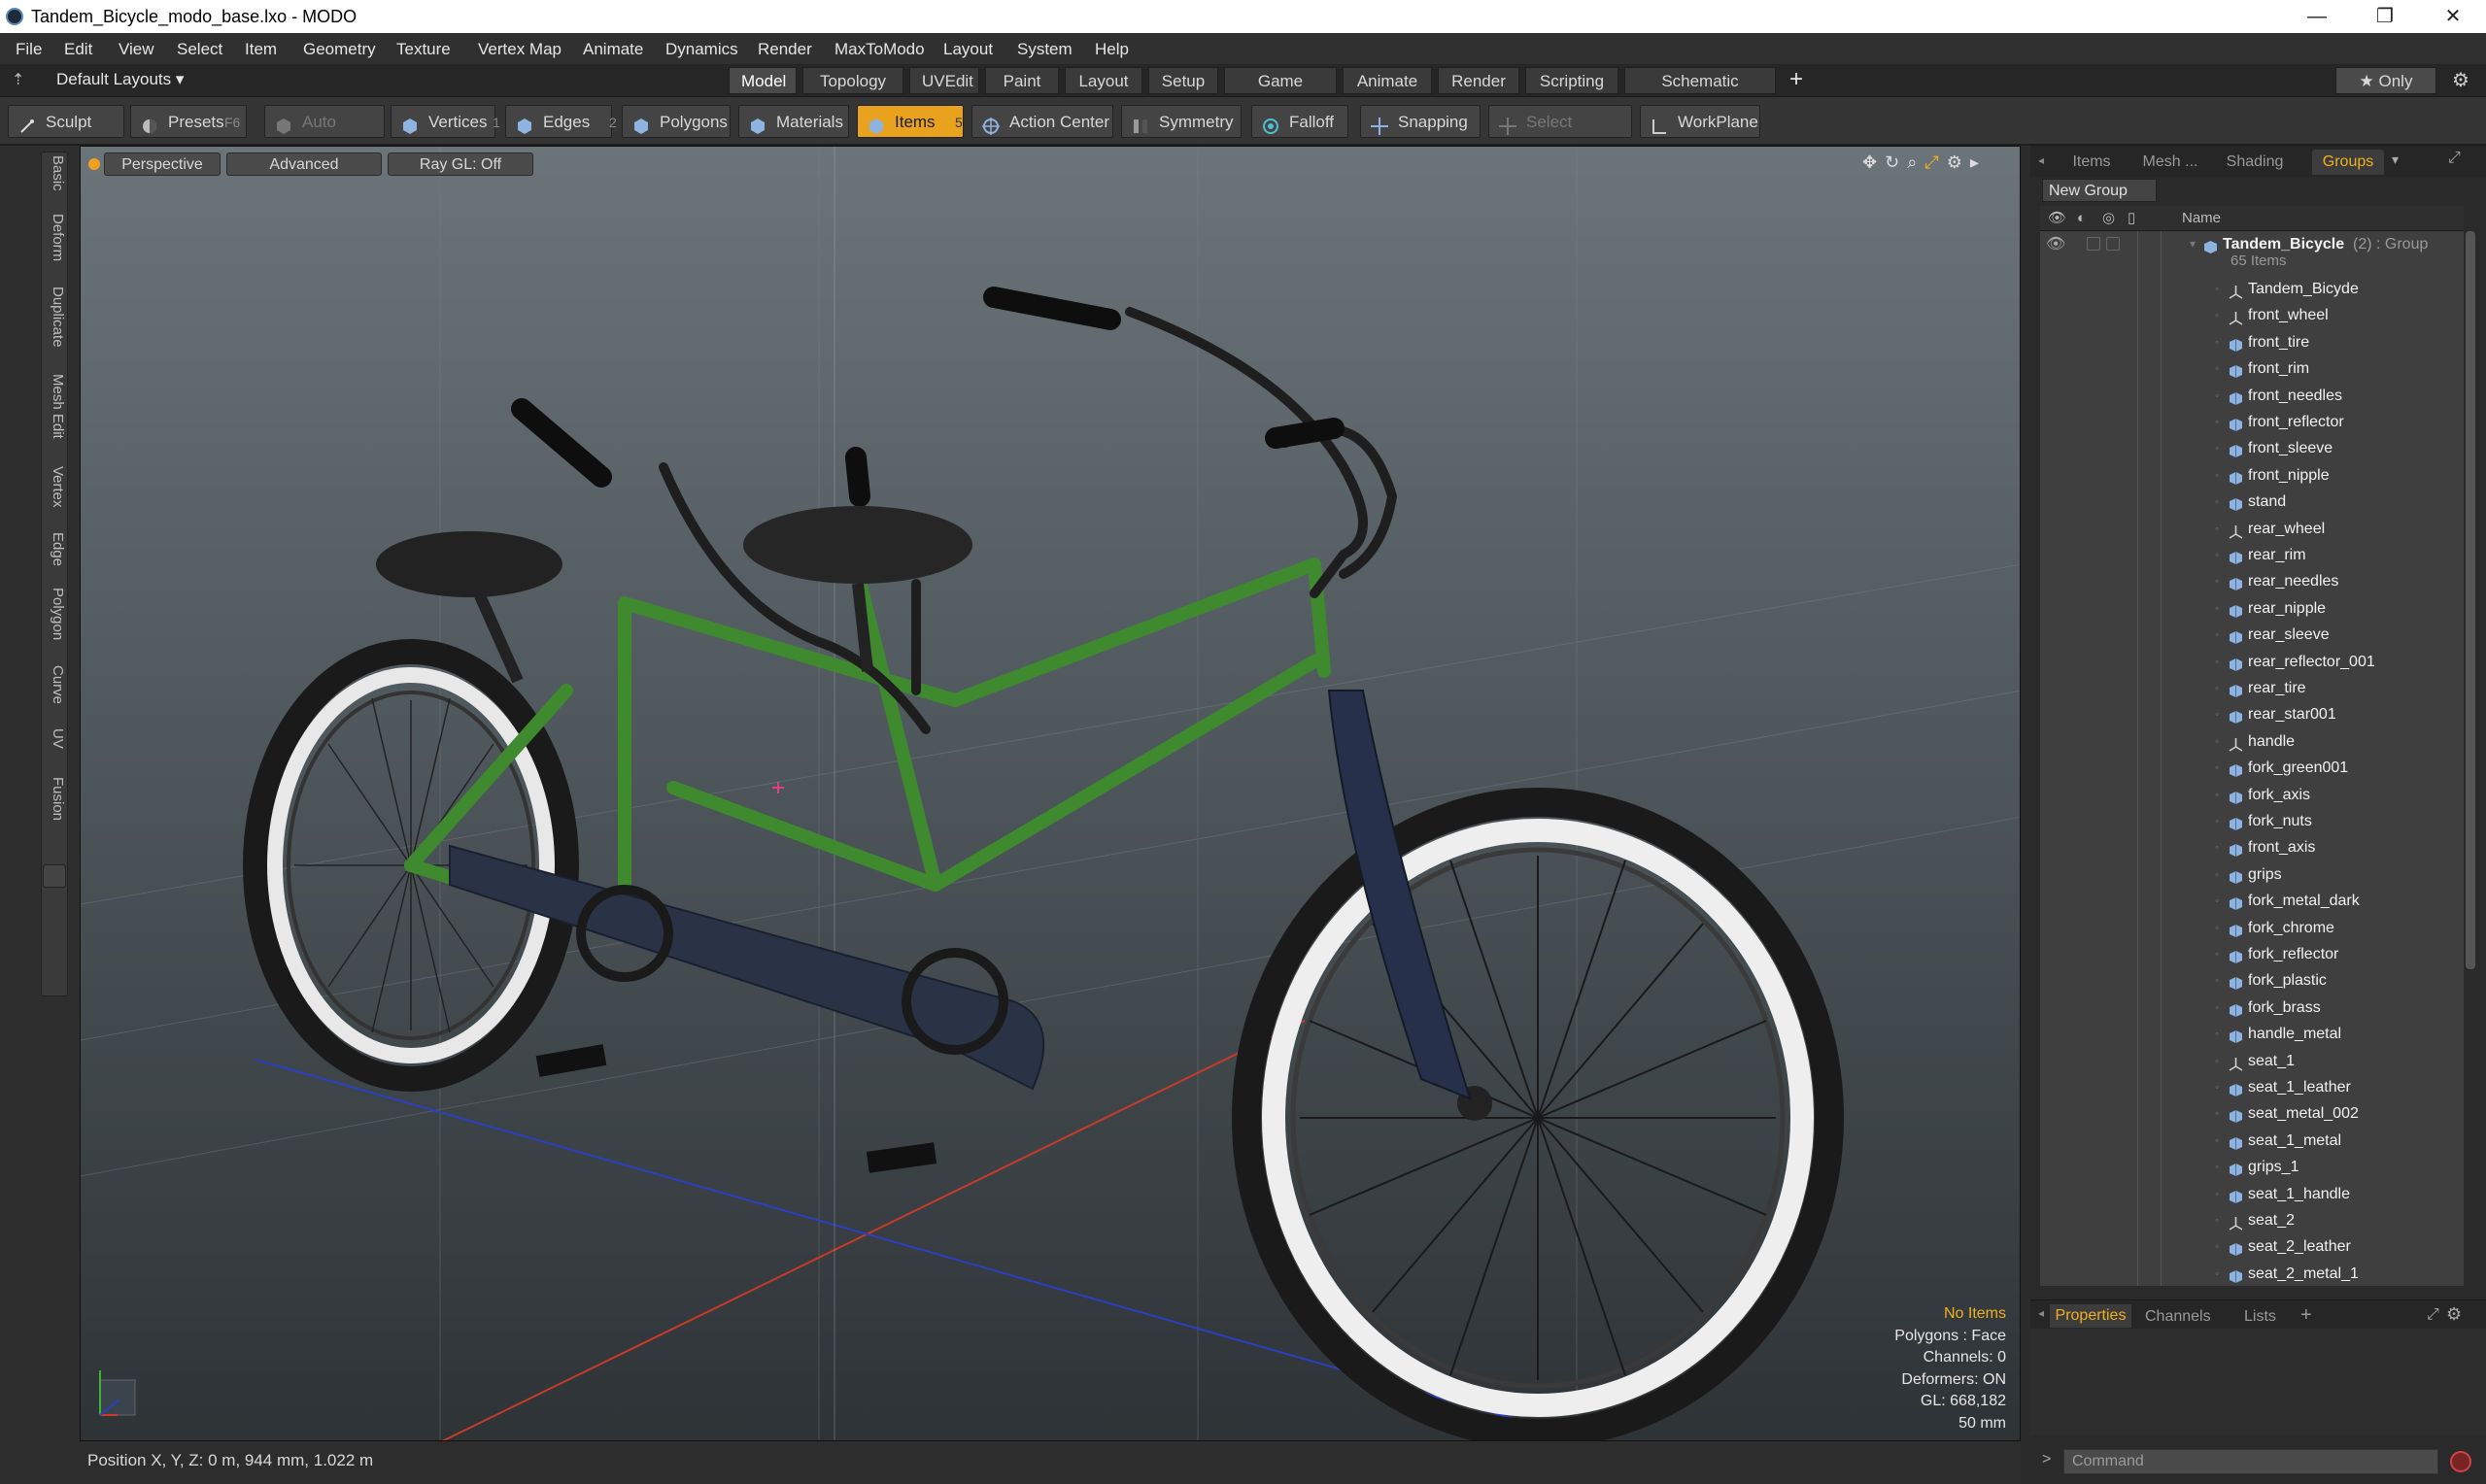 This screenshot has width=2486, height=1484. What do you see at coordinates (304, 164) in the screenshot?
I see `advanced-dropdown: Advanced` at bounding box center [304, 164].